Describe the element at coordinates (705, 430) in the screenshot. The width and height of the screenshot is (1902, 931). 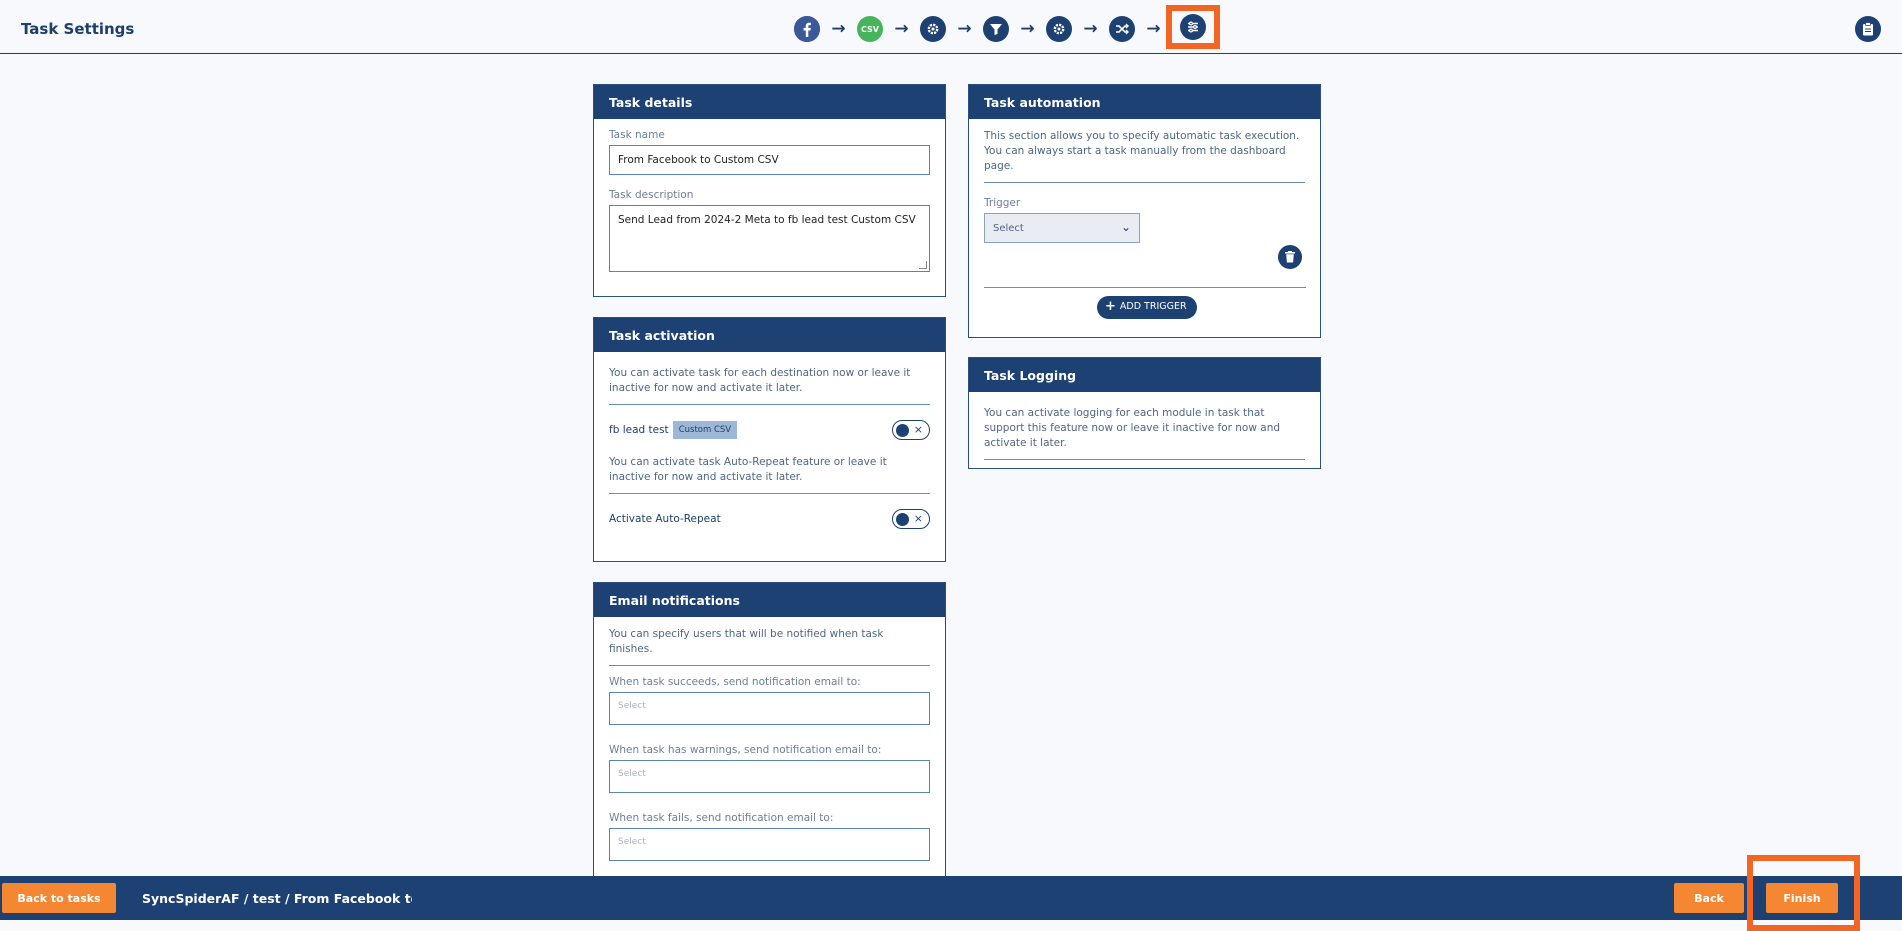
I see `destination-tag: Custom CSV` at that location.